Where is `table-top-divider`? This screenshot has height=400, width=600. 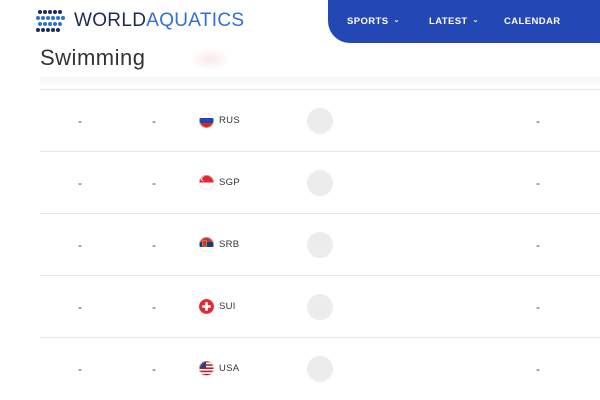
table-top-divider is located at coordinates (320, 83).